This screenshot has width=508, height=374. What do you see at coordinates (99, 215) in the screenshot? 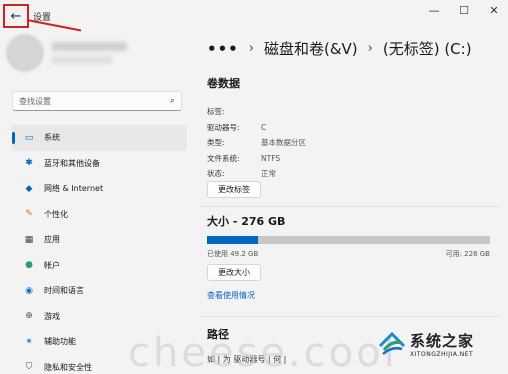
I see `sidebar-item: ✎ 个性化` at bounding box center [99, 215].